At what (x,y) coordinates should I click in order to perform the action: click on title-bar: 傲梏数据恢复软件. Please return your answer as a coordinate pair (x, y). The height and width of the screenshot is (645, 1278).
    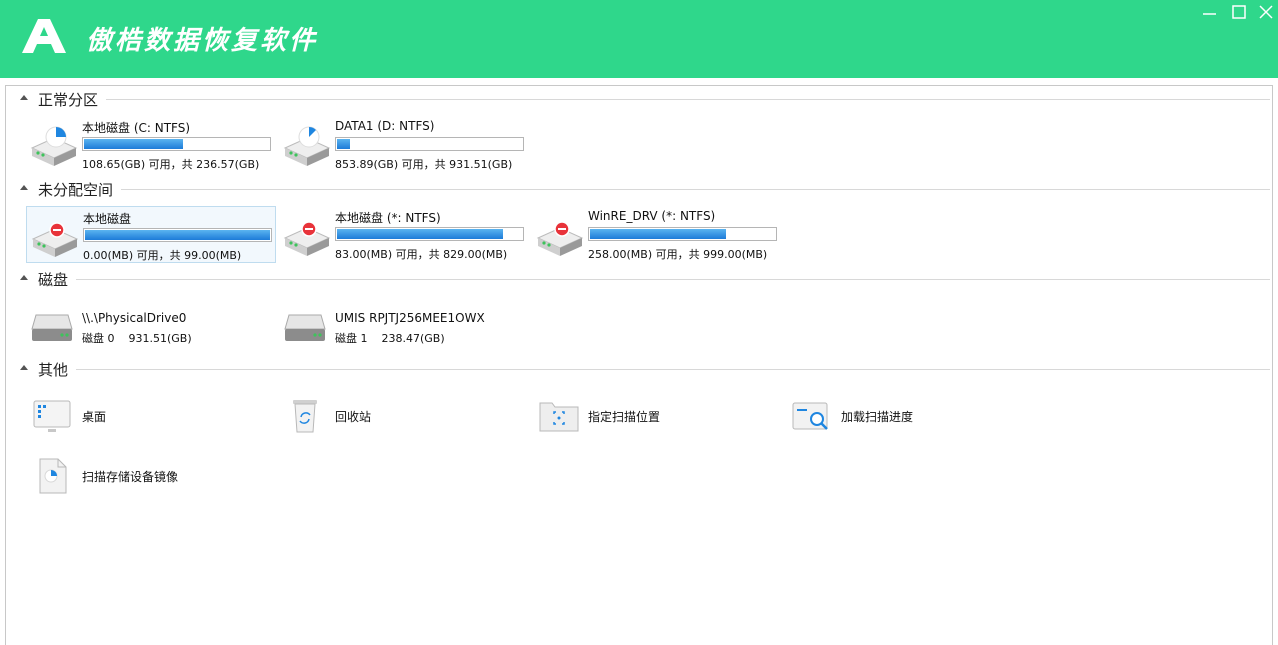
    Looking at the image, I should click on (639, 39).